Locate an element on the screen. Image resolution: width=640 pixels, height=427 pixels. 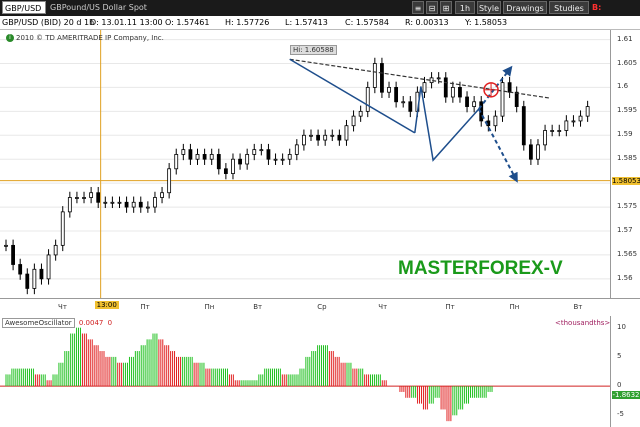
y-tick-label: 1.605 is located at coordinates (627, 62).